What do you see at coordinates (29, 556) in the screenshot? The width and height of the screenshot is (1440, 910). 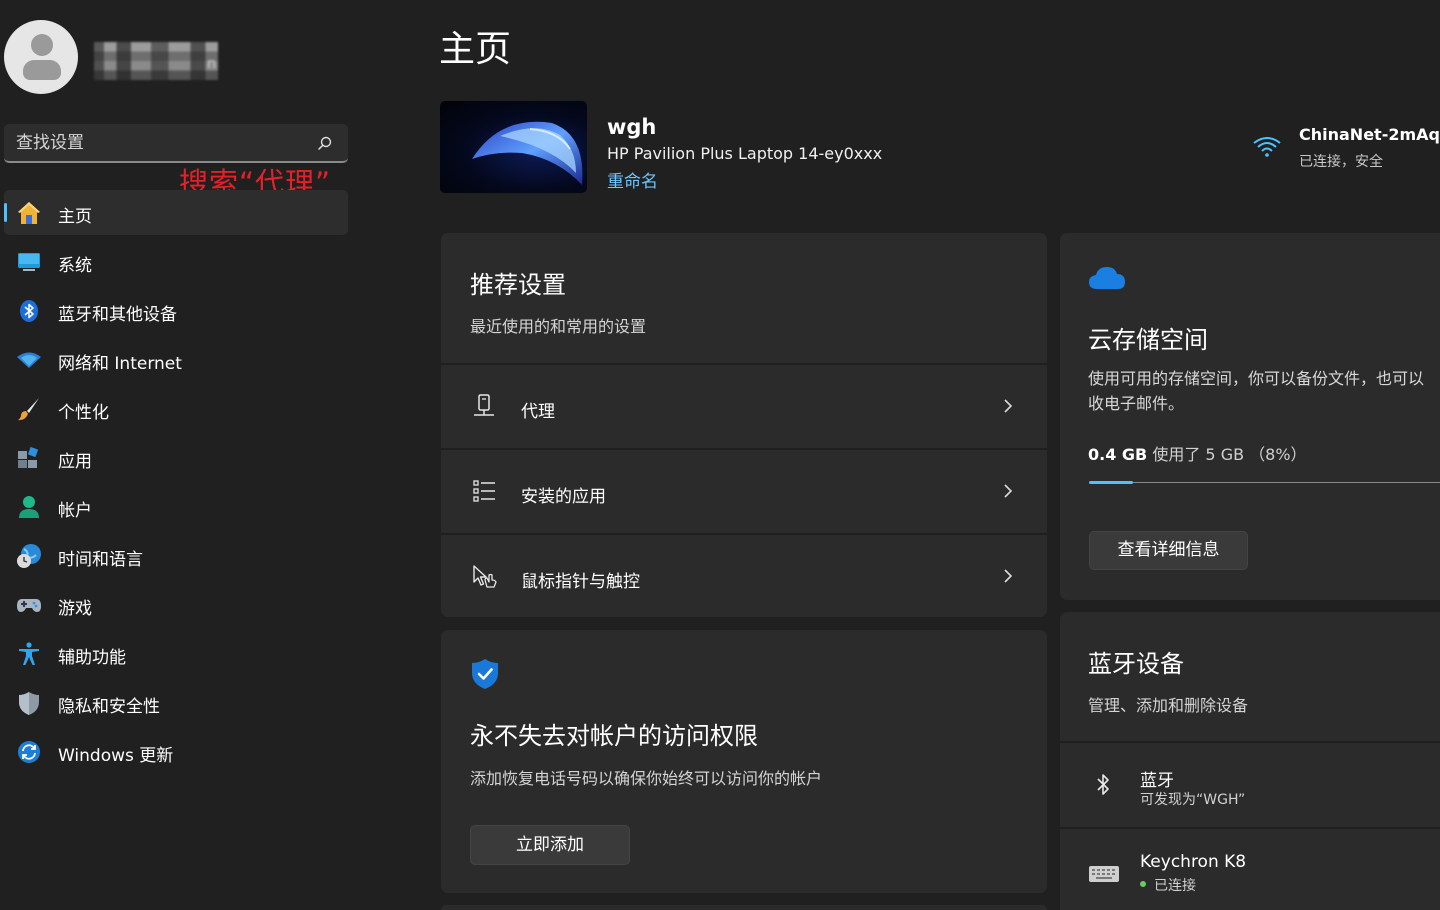 I see `globe-clock-icon` at bounding box center [29, 556].